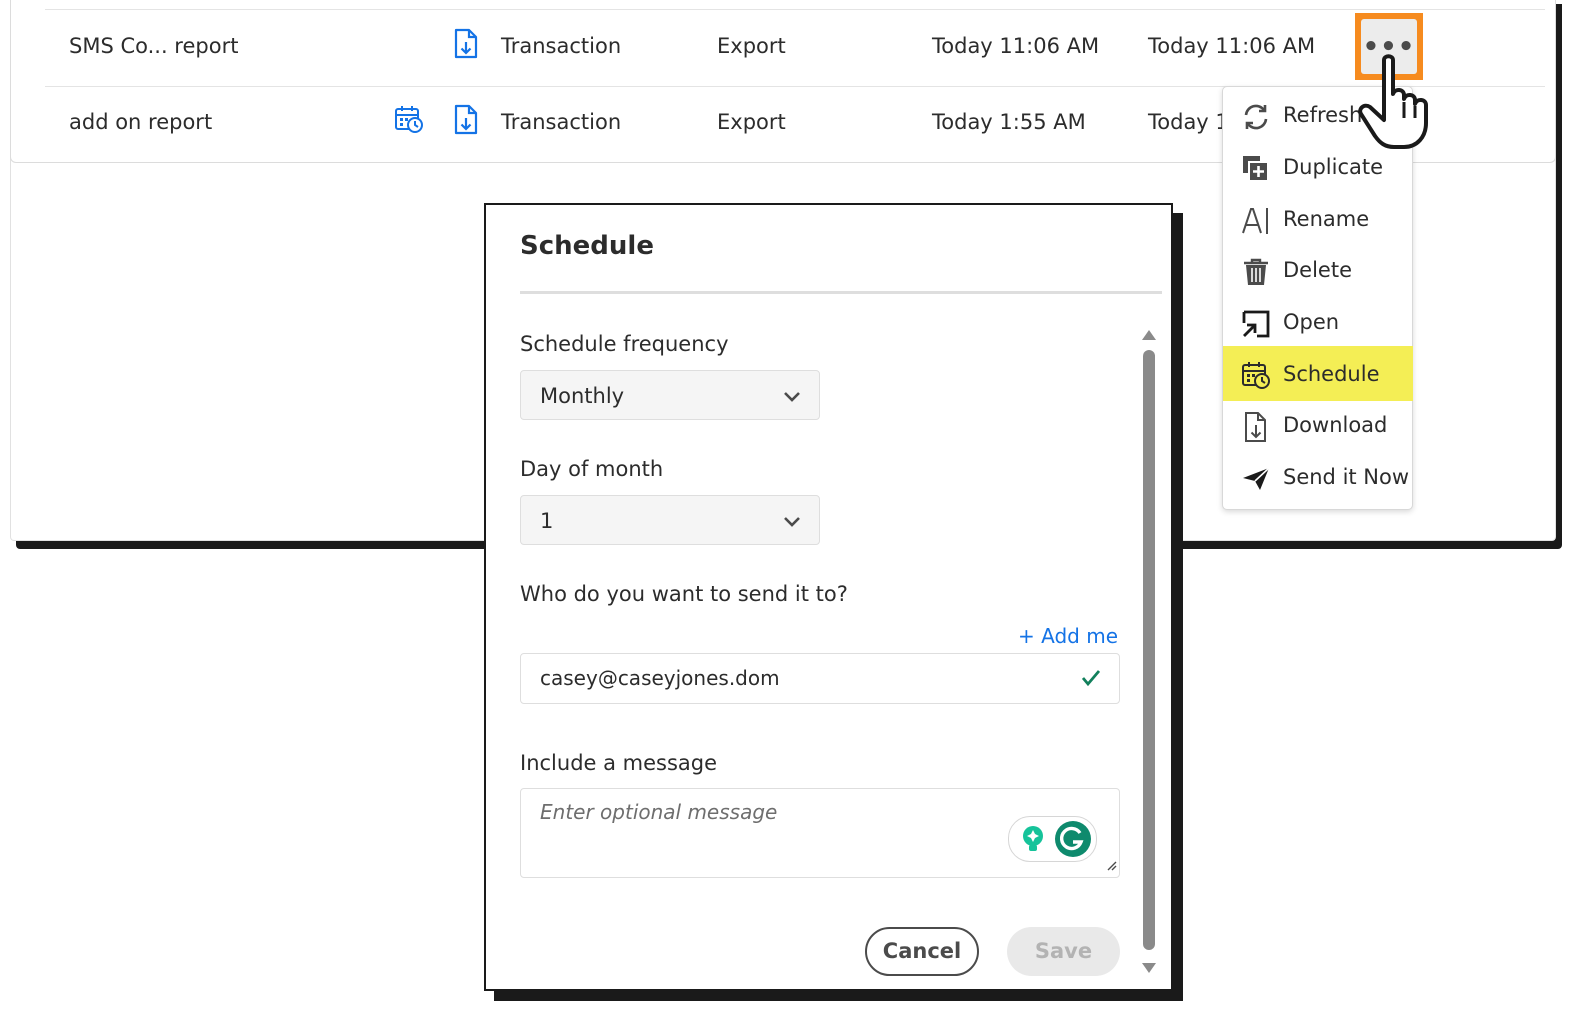  What do you see at coordinates (619, 763) in the screenshot?
I see `message-label: Include a message` at bounding box center [619, 763].